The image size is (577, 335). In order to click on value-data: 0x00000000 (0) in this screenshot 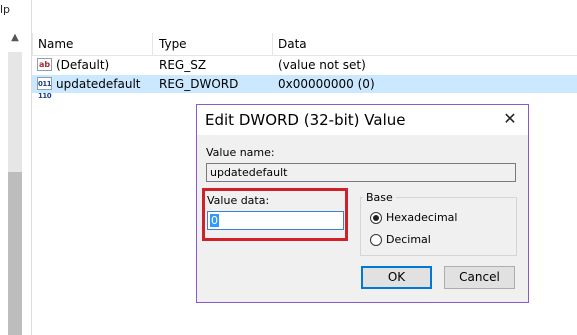, I will do `click(326, 84)`.